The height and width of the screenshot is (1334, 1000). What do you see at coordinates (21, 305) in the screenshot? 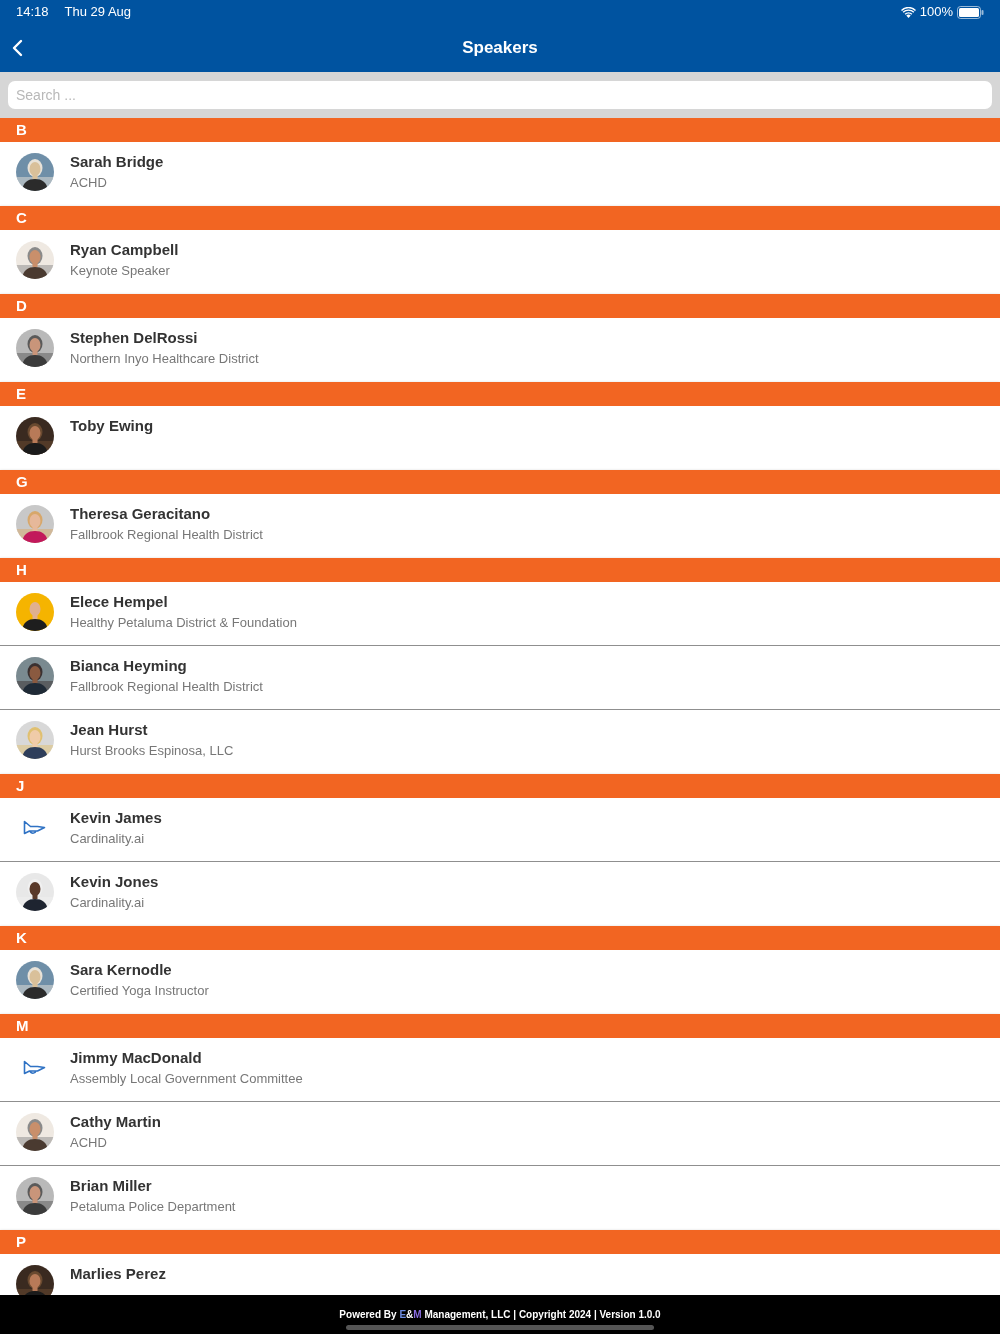
I see `section-letter: D` at bounding box center [21, 305].